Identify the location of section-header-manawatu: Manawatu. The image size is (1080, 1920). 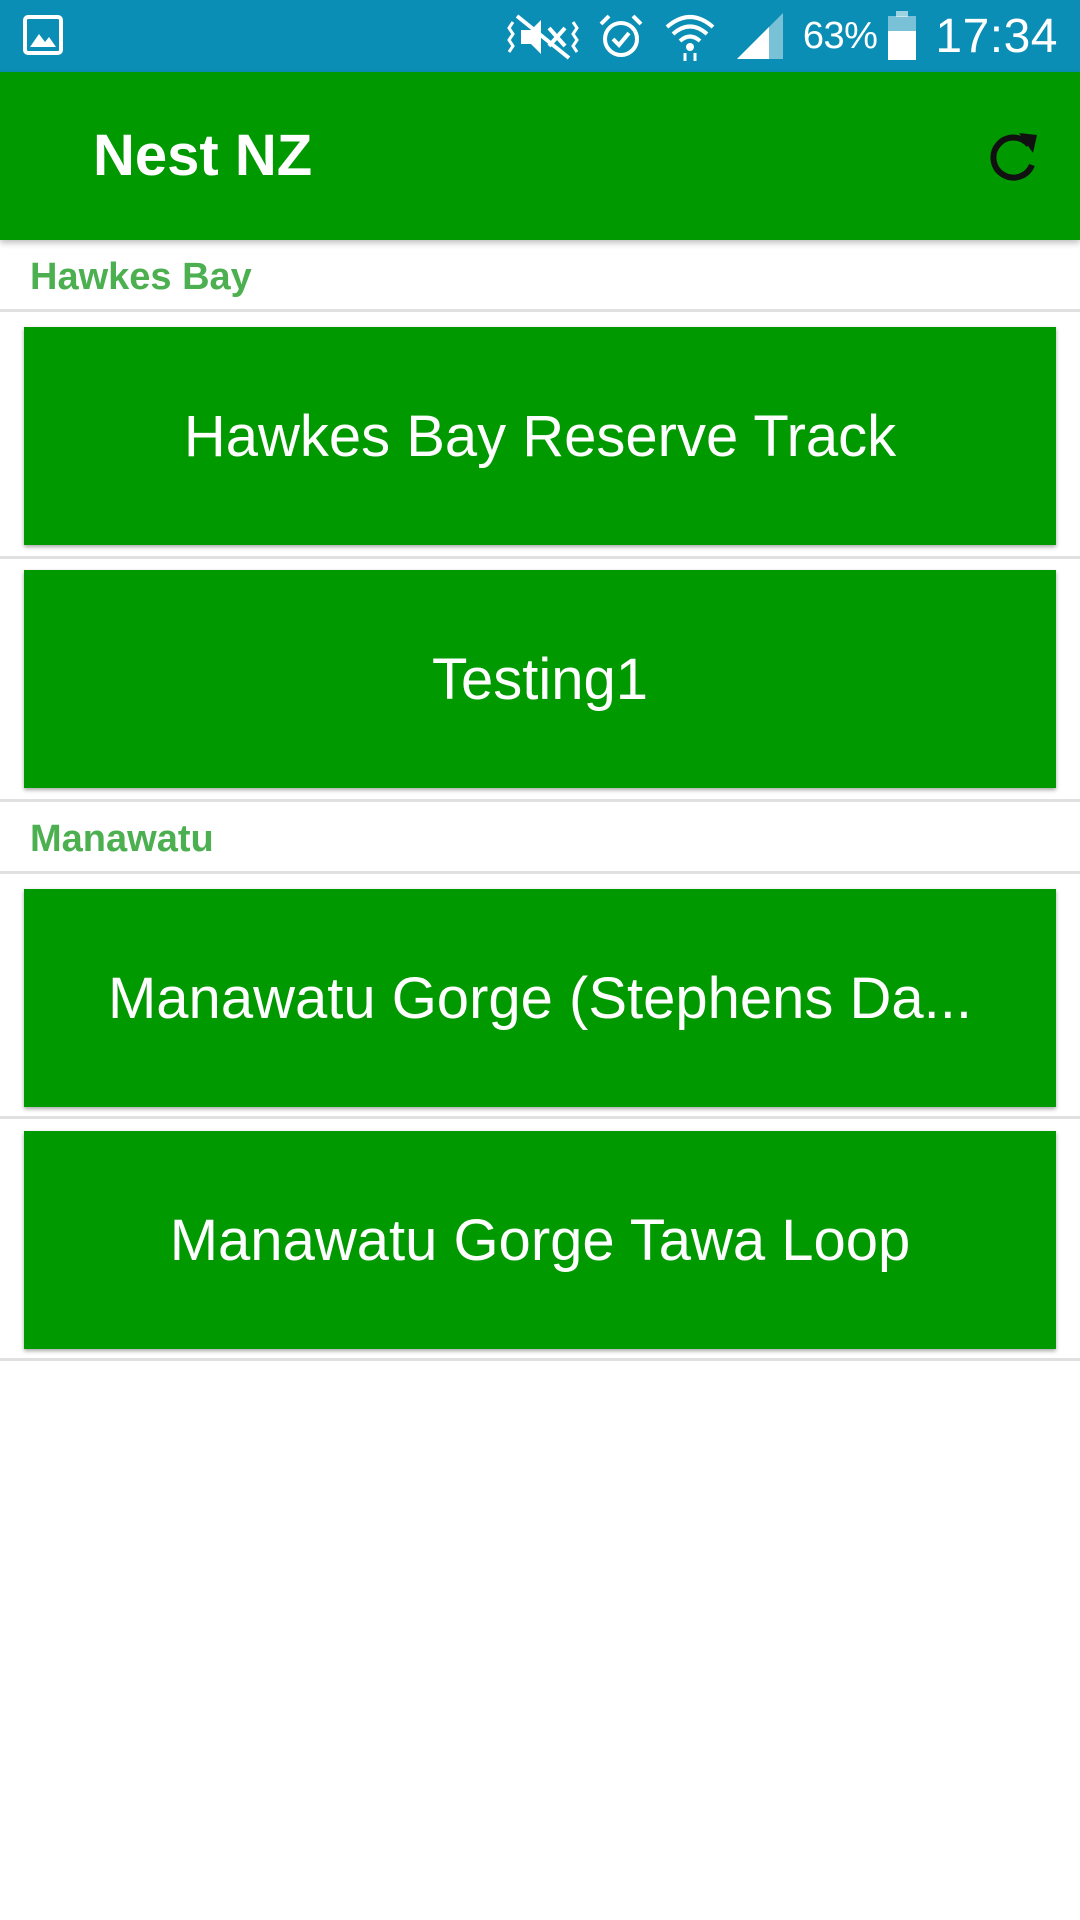
(540, 838).